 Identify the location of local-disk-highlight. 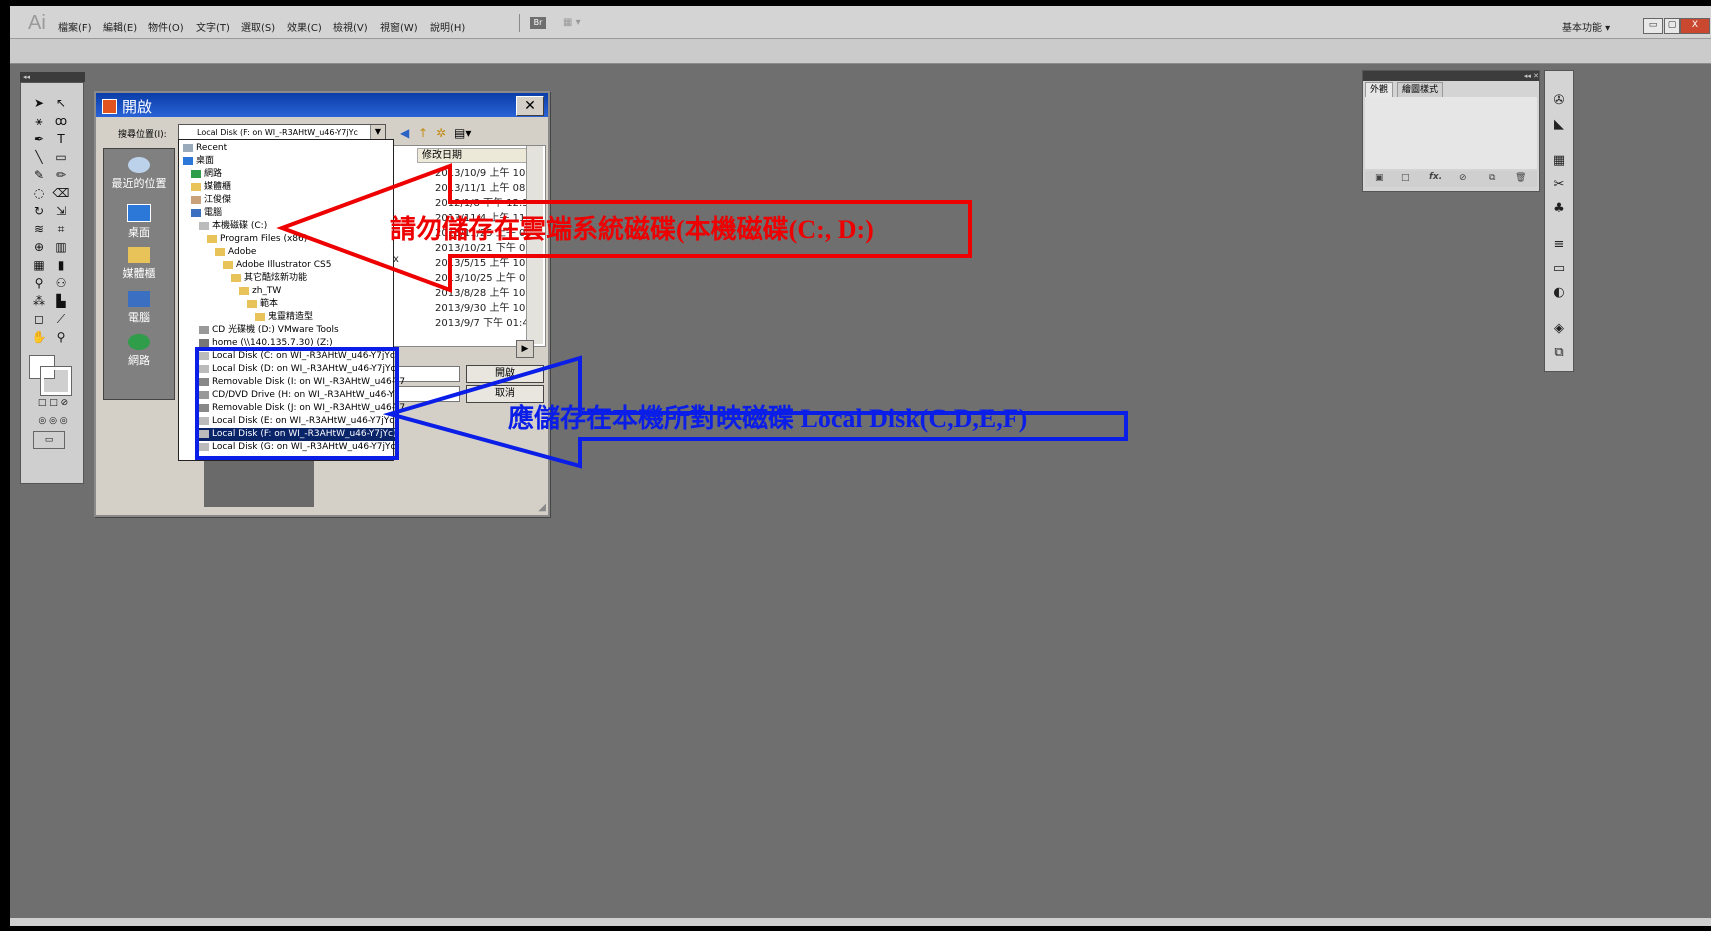
(297, 403).